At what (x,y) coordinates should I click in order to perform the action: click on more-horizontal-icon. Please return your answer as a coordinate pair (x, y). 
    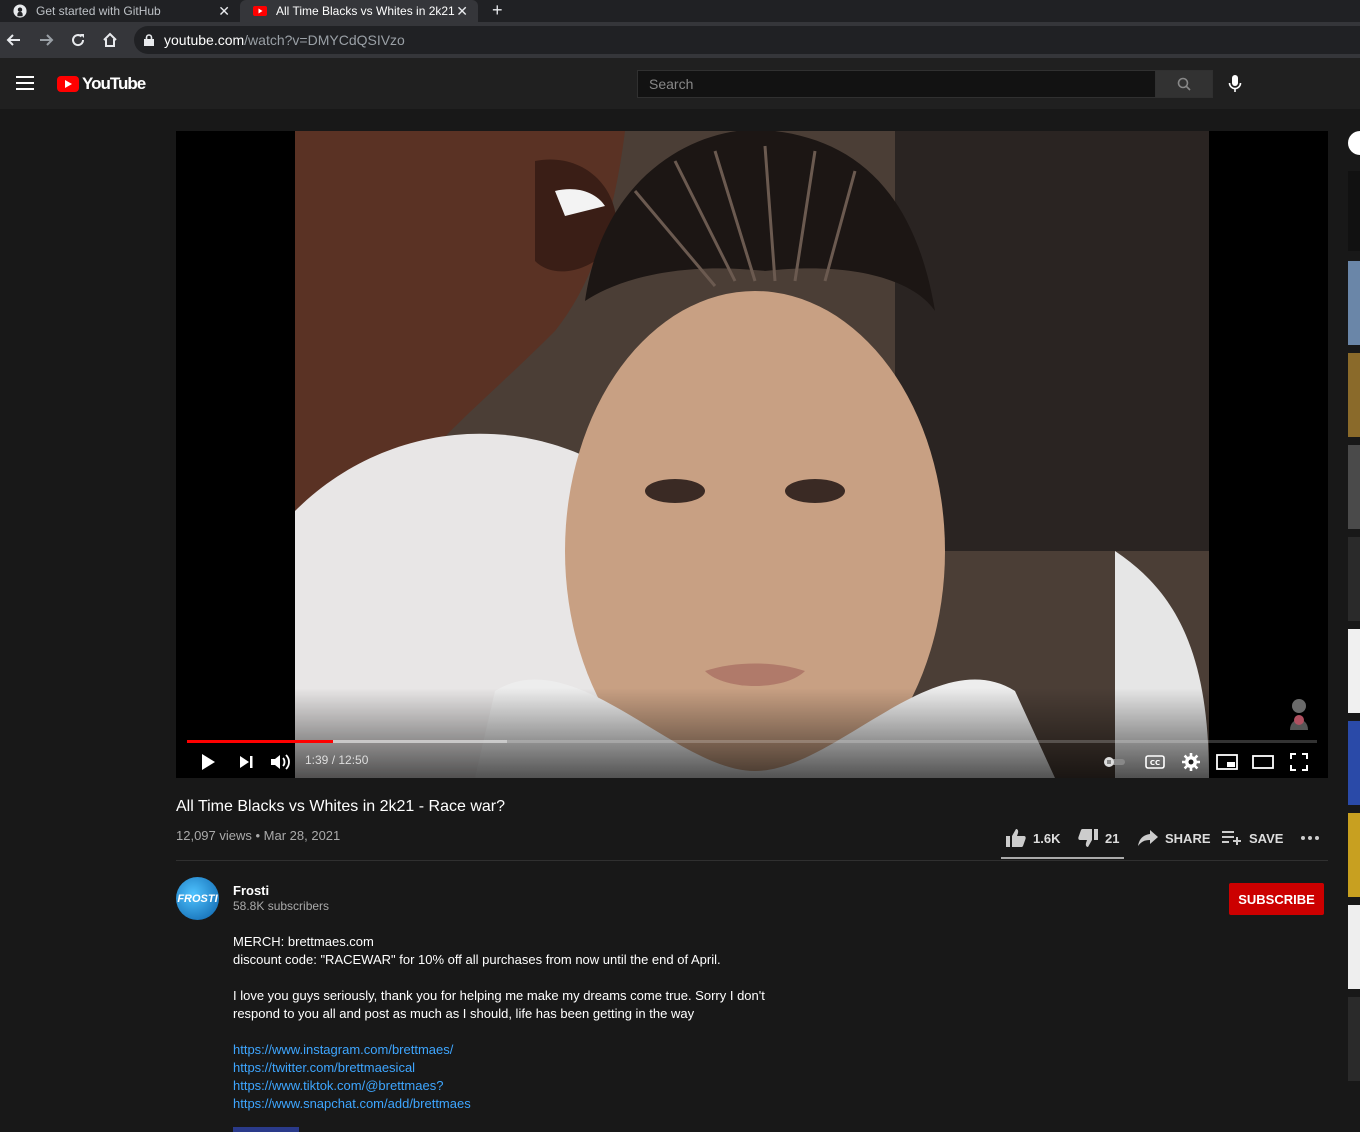
    Looking at the image, I should click on (1310, 838).